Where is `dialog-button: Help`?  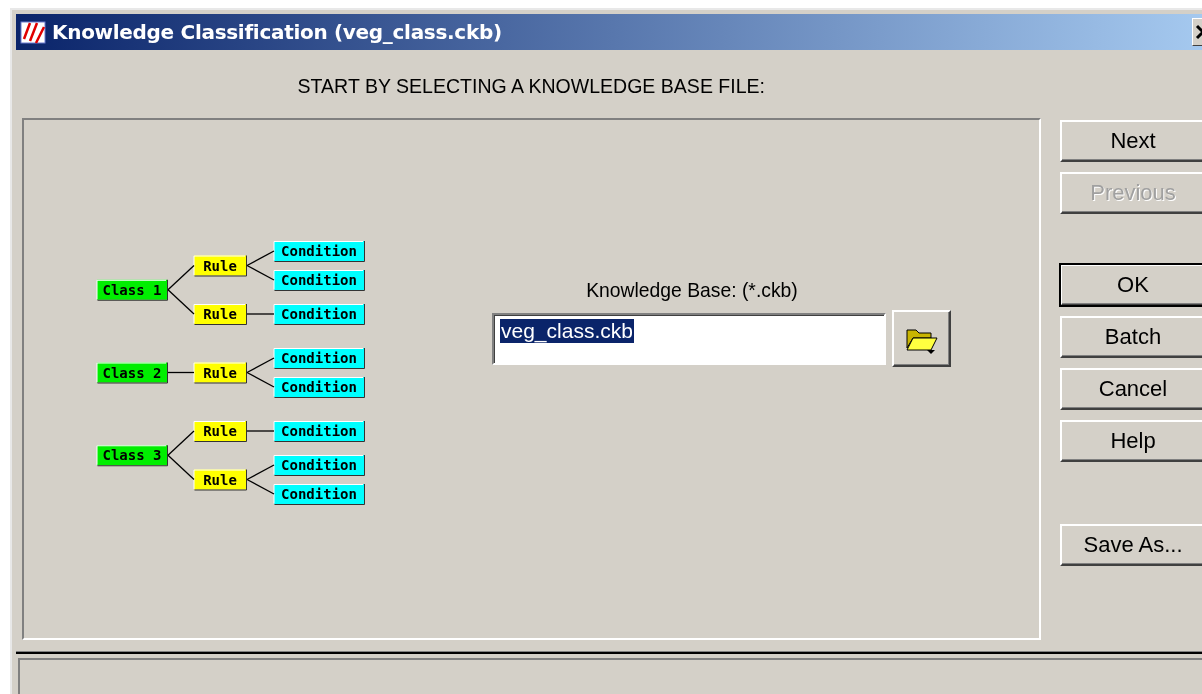 dialog-button: Help is located at coordinates (1131, 441).